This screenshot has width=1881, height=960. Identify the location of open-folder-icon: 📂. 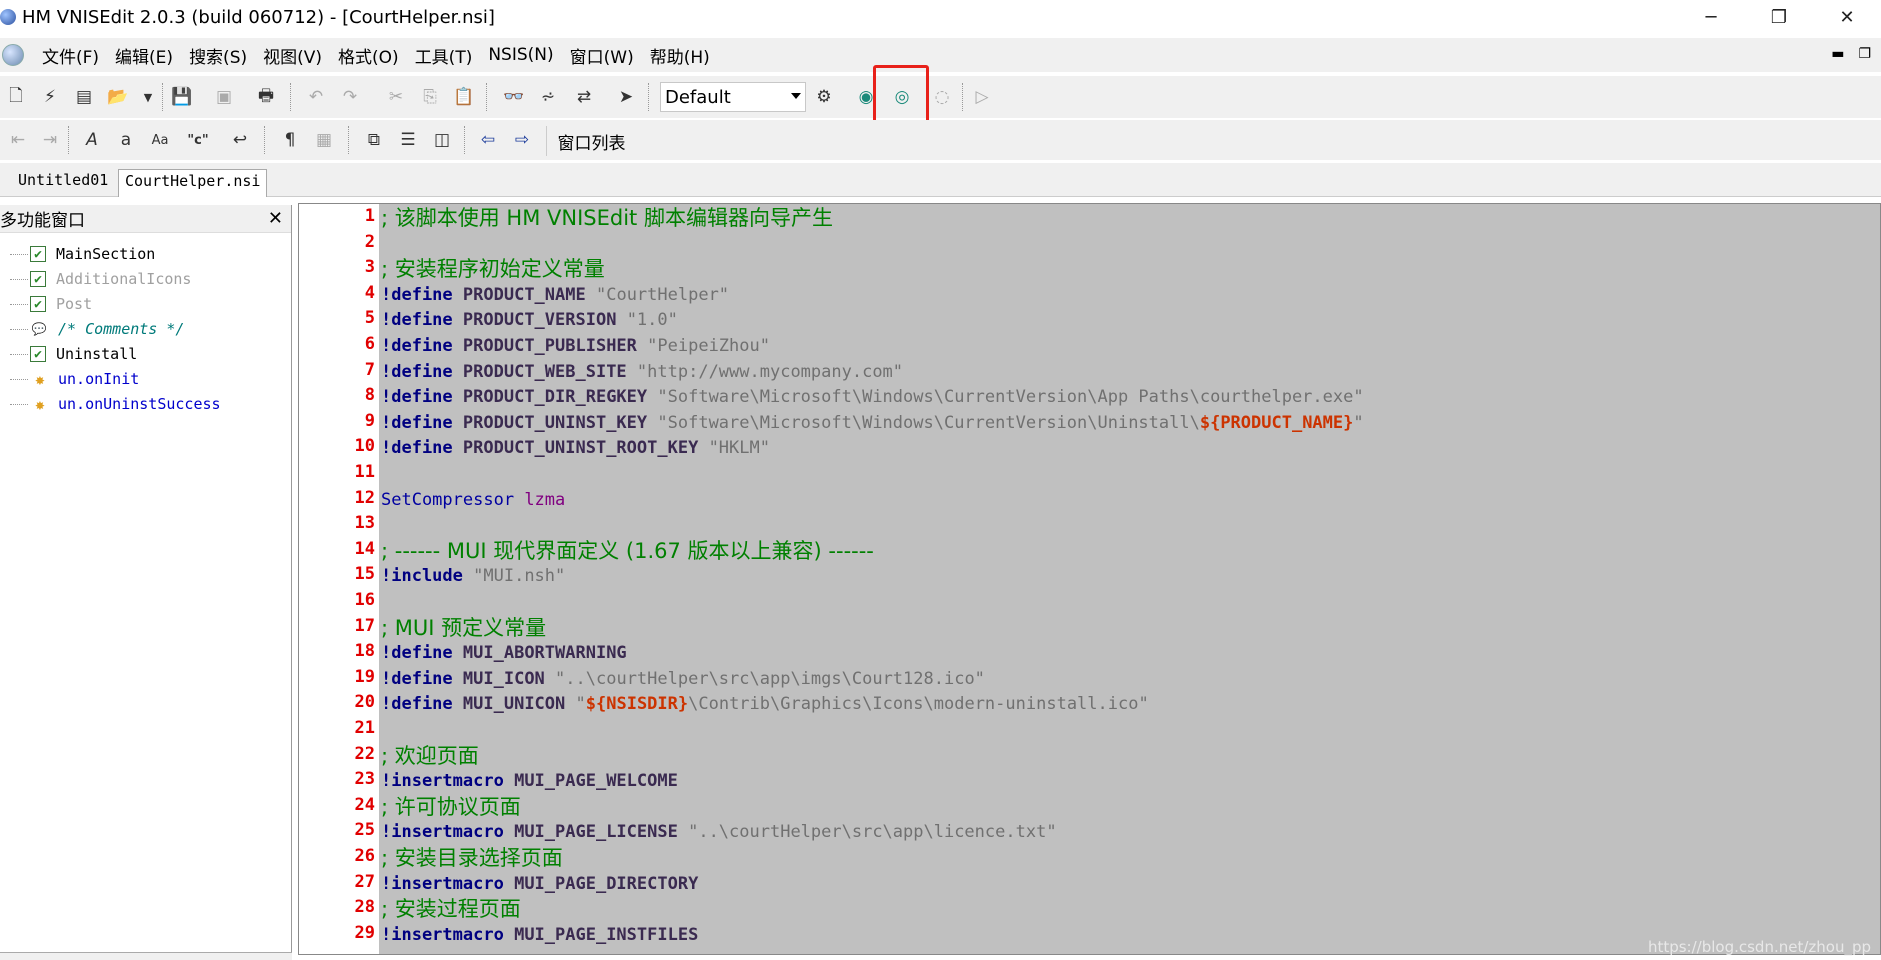
(118, 97).